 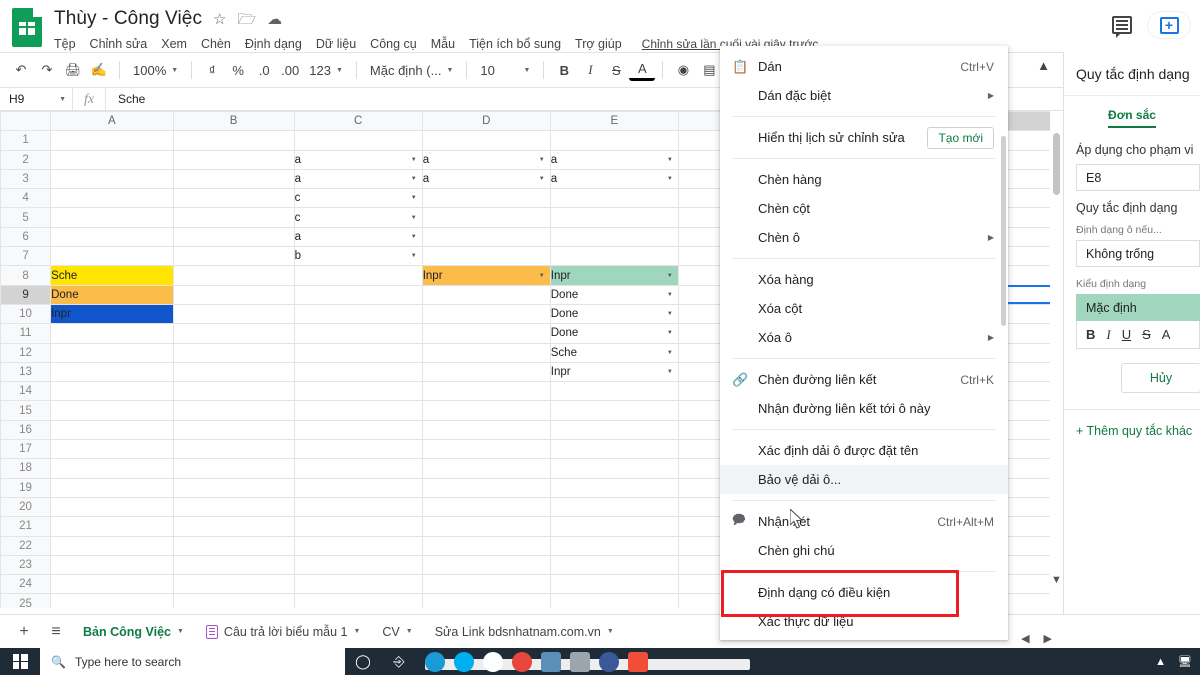 I want to click on cell-B15, so click(x=233, y=410).